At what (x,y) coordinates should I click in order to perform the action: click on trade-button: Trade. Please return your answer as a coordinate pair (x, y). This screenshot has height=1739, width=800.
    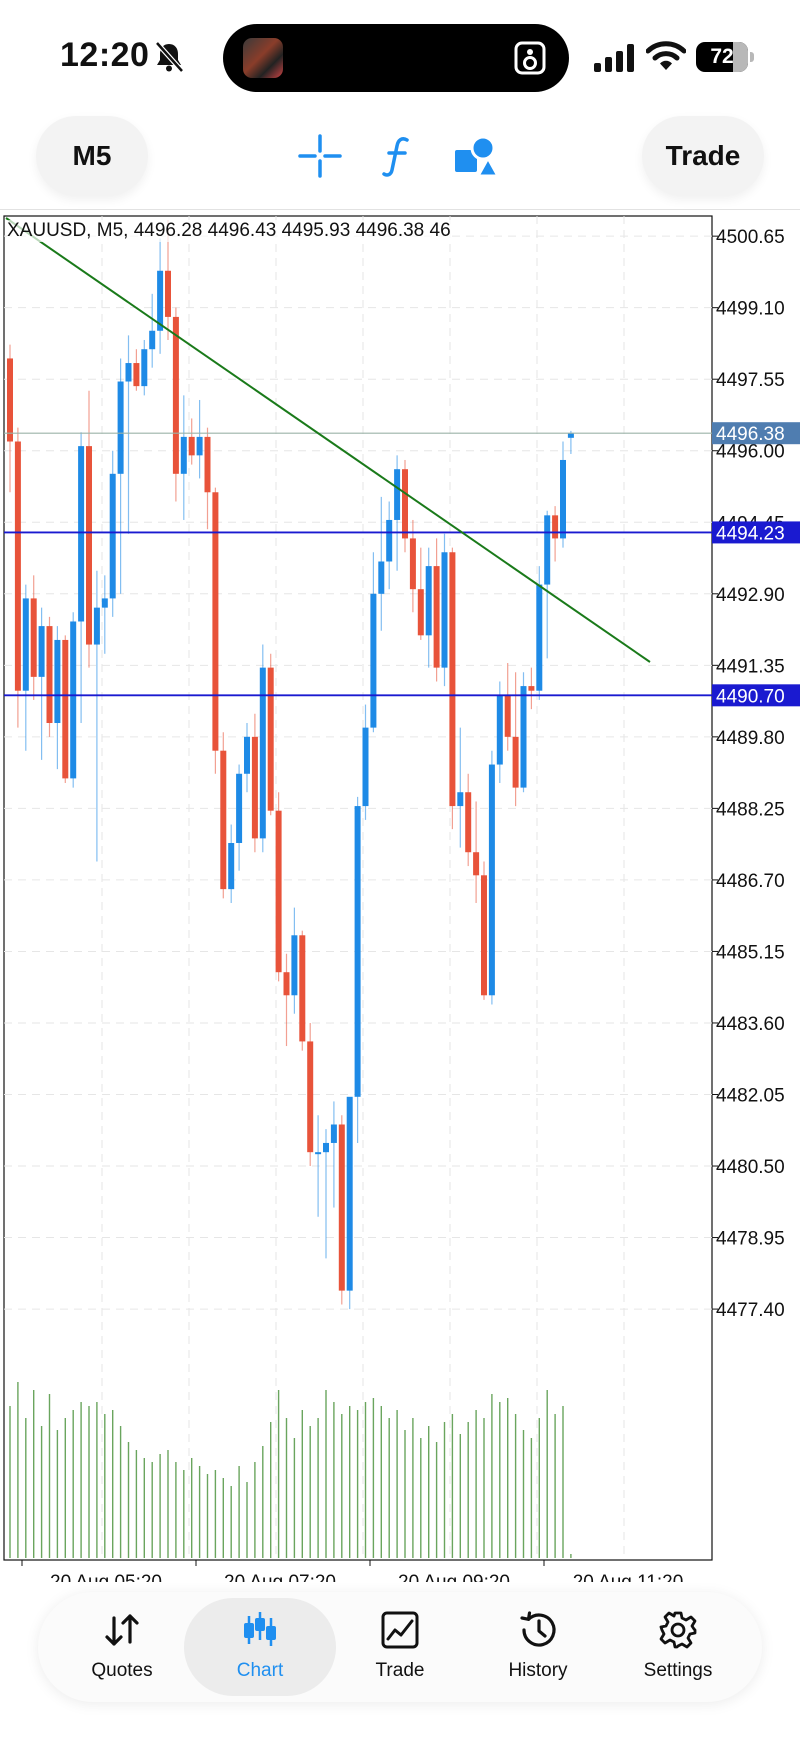
    Looking at the image, I should click on (703, 156).